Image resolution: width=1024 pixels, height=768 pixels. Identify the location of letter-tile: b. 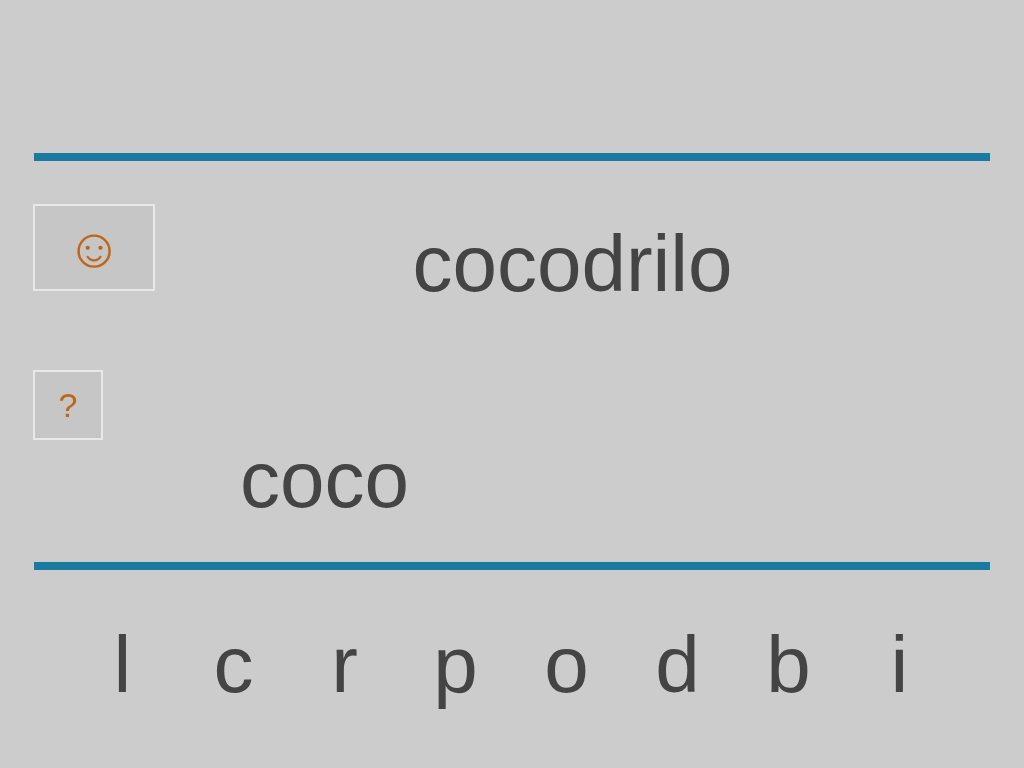
(788, 665).